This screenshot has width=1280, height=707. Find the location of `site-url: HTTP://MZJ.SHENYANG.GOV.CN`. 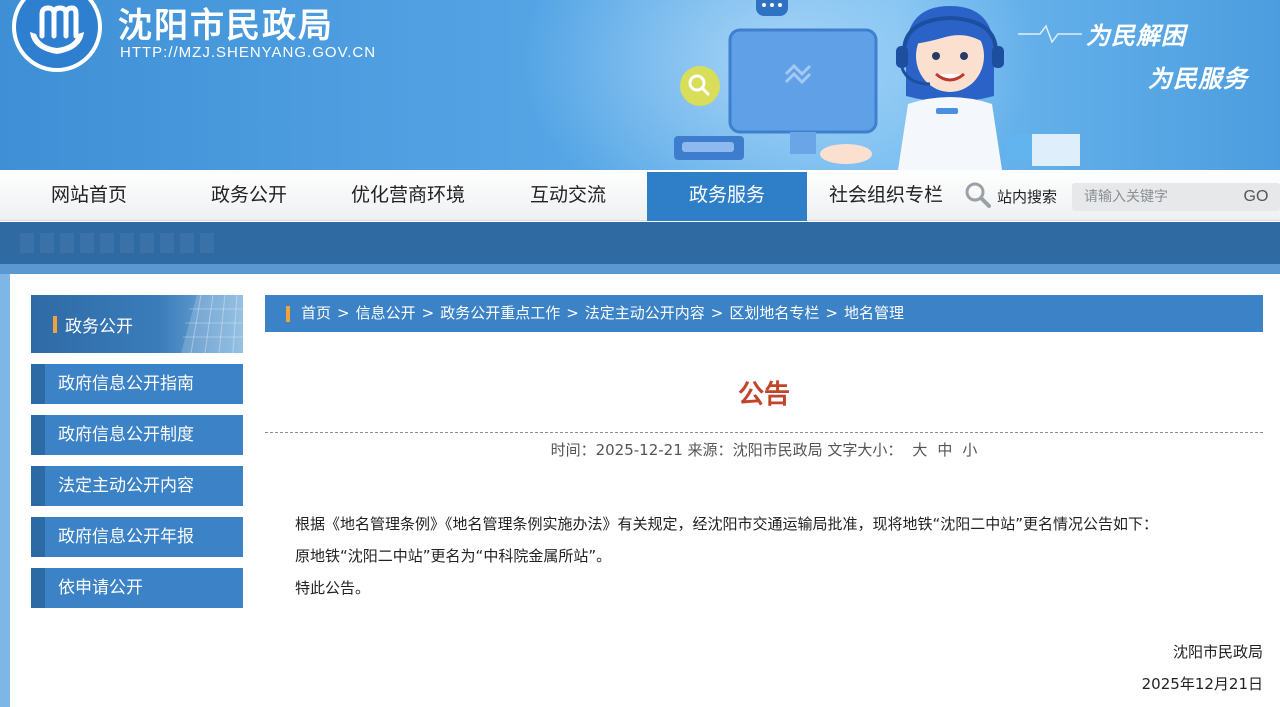

site-url: HTTP://MZJ.SHENYANG.GOV.CN is located at coordinates (248, 52).